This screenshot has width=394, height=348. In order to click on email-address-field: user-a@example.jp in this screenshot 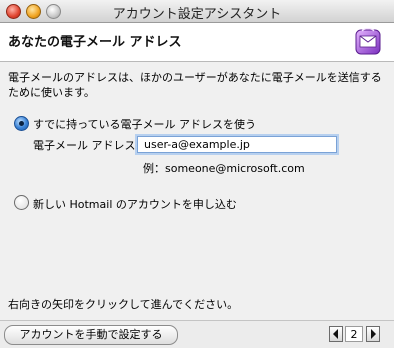, I will do `click(237, 144)`.